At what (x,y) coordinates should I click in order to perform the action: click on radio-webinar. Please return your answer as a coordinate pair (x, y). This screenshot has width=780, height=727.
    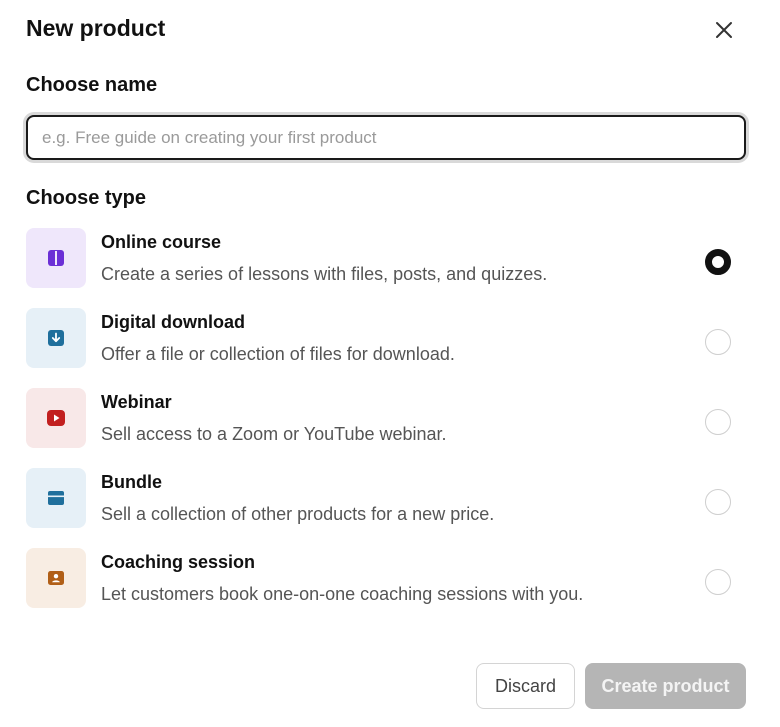
    Looking at the image, I should click on (718, 422).